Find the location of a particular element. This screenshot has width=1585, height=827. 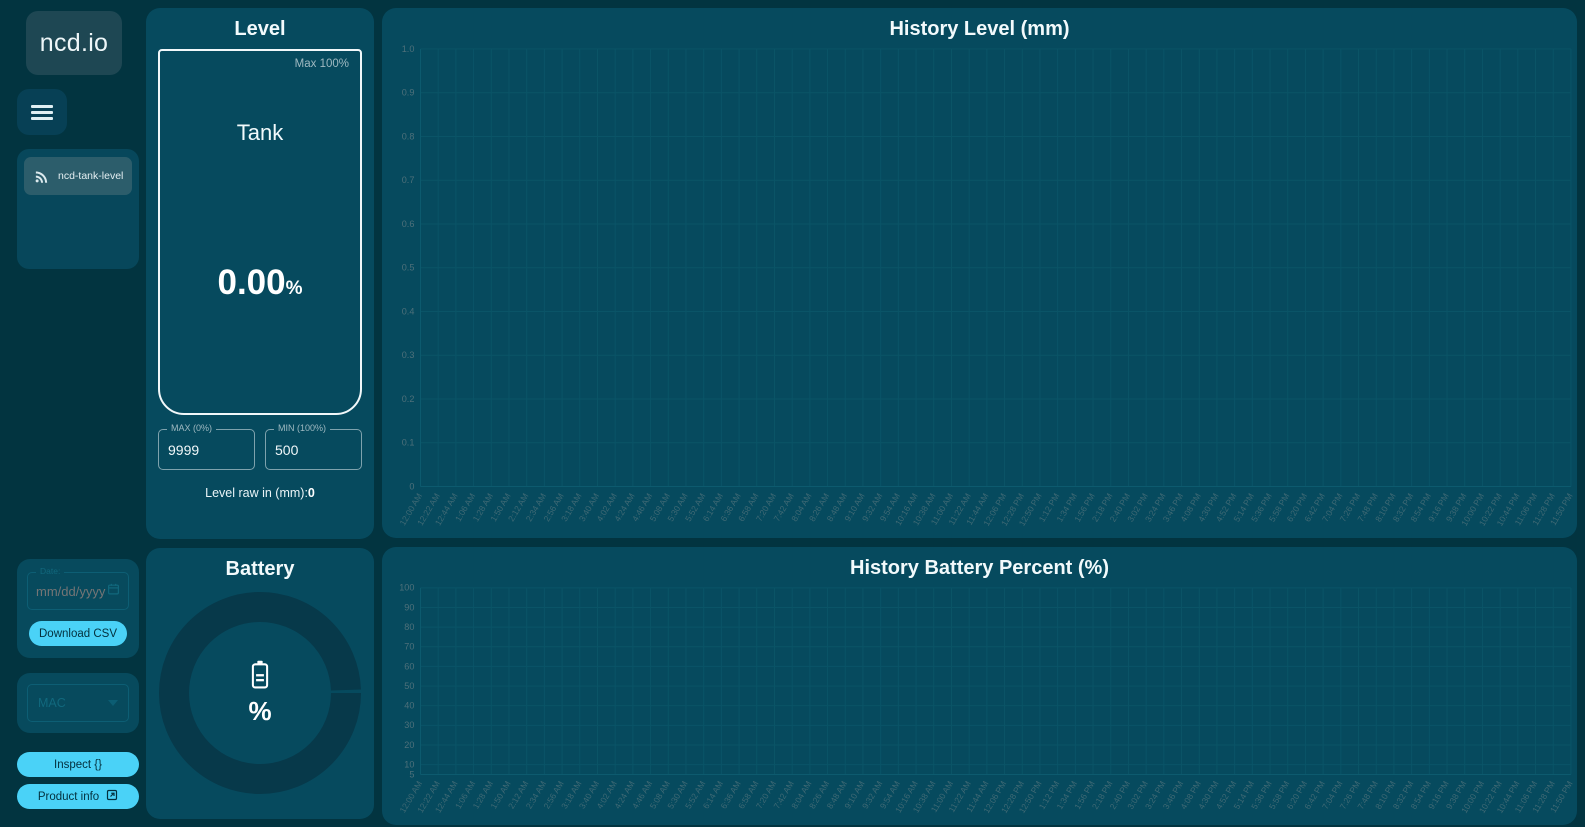

external-link-icon is located at coordinates (112, 796).